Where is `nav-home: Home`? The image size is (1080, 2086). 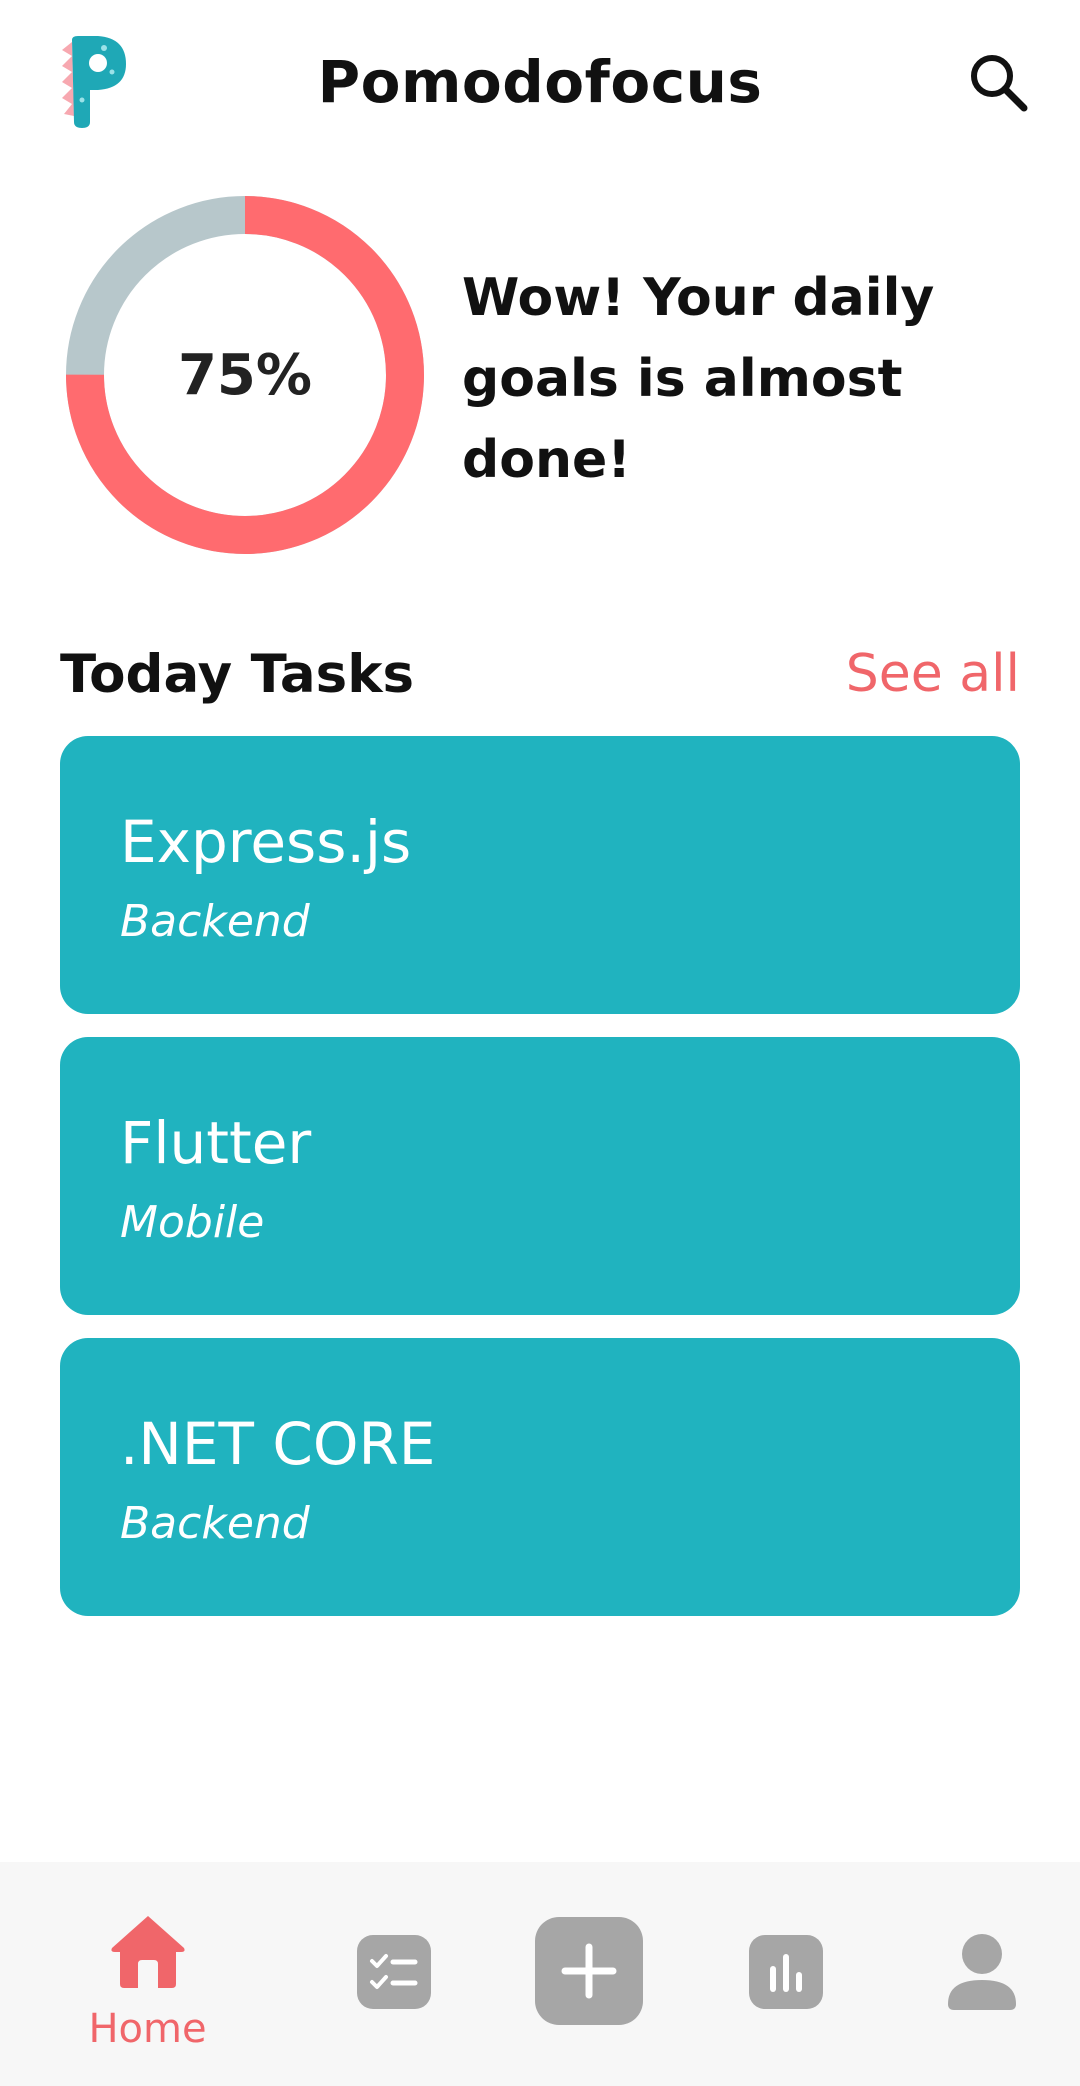 nav-home: Home is located at coordinates (147, 1984).